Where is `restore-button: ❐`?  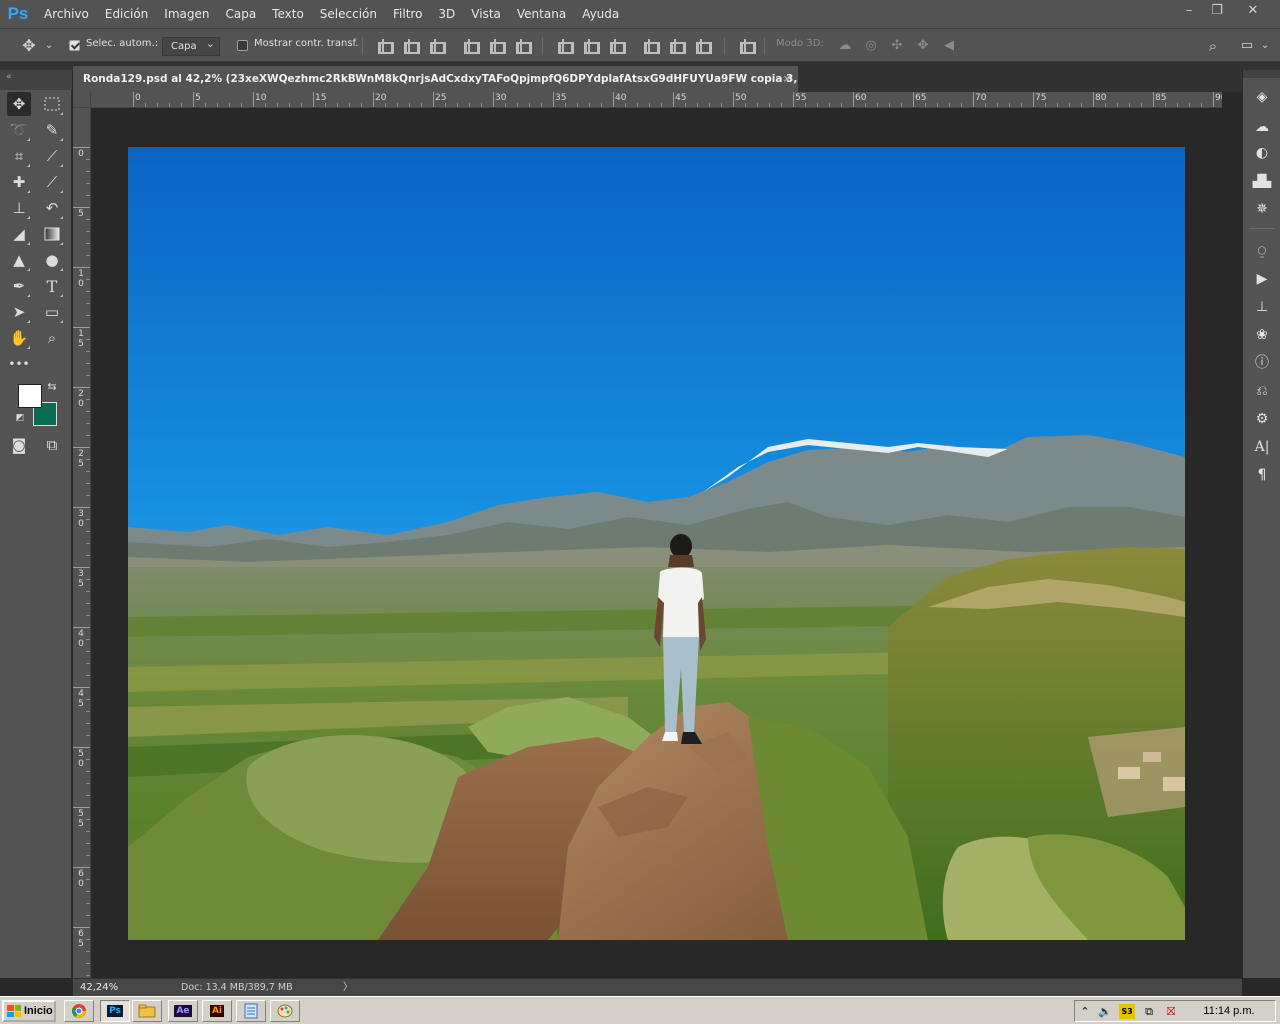
restore-button: ❐ is located at coordinates (1217, 11).